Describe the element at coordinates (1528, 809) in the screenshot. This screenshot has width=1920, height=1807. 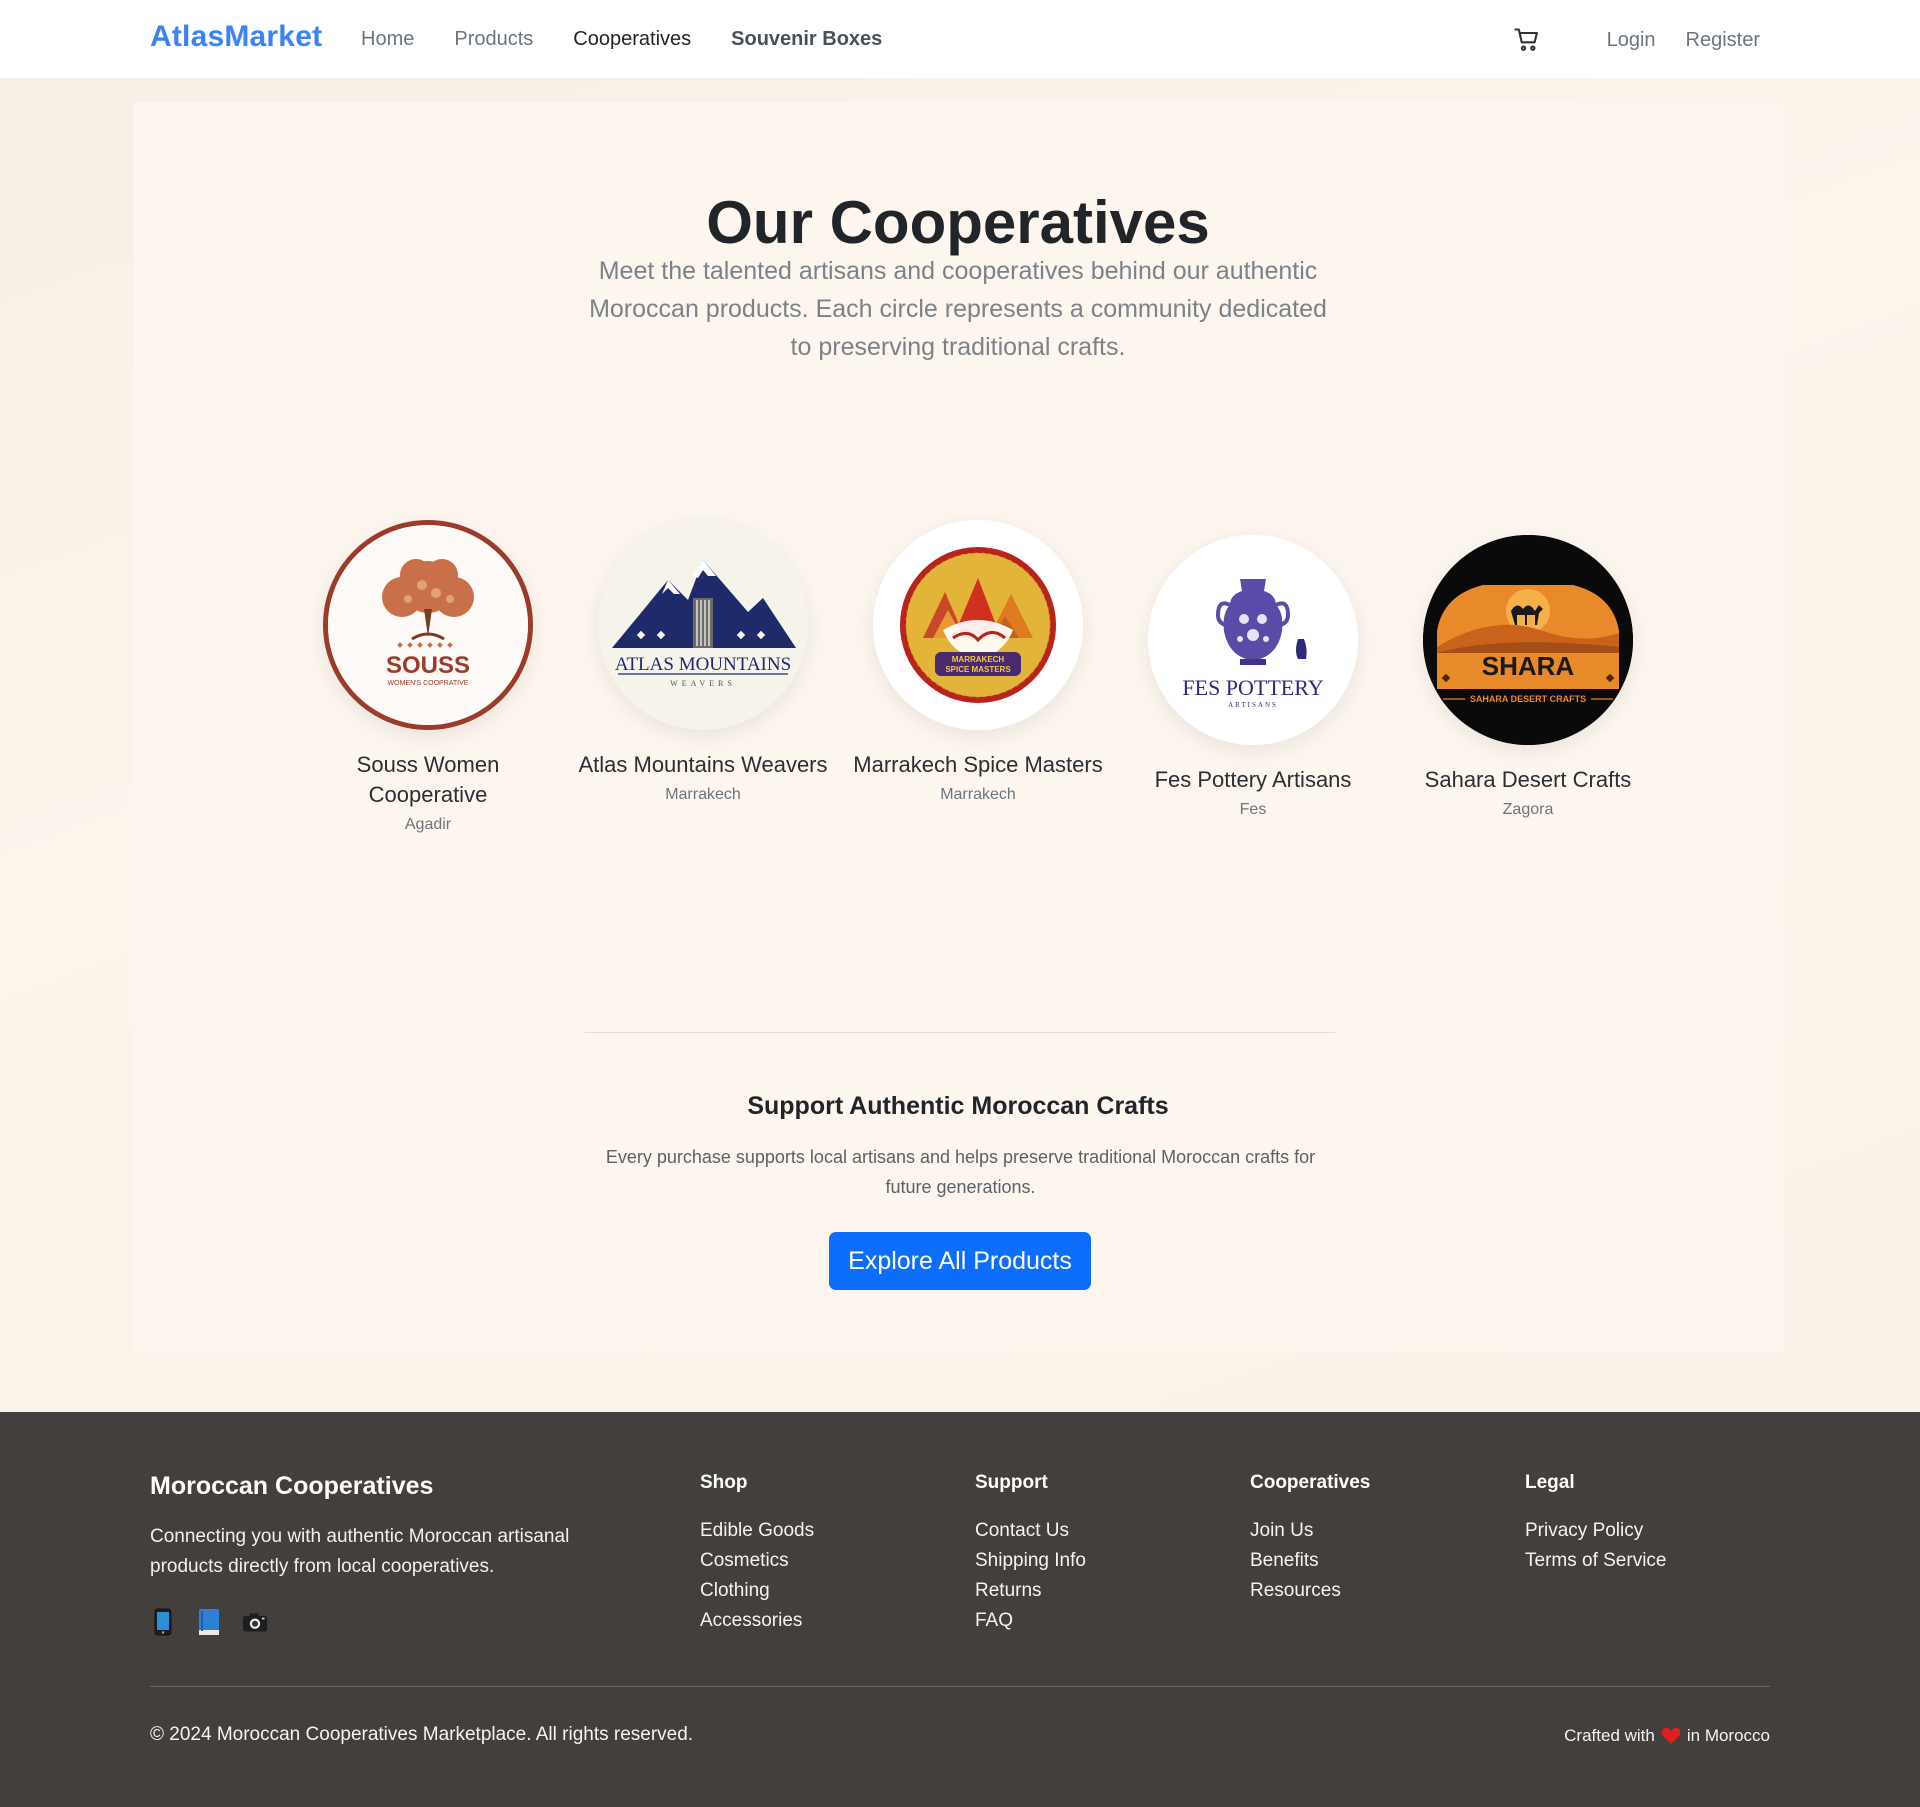
I see `coop-city: Zagora` at that location.